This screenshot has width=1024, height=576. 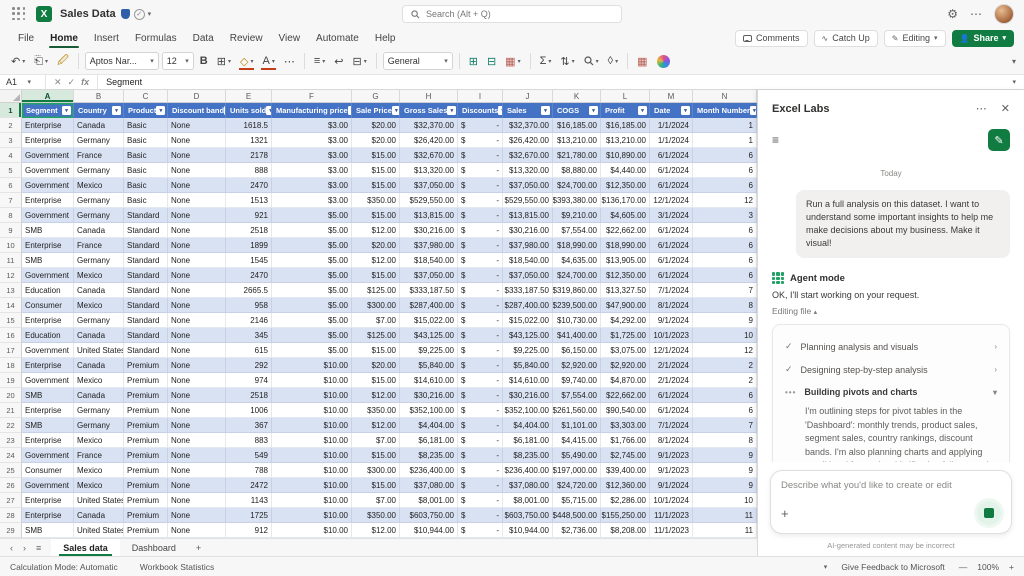 I want to click on cell: $125.00, so click(x=376, y=335).